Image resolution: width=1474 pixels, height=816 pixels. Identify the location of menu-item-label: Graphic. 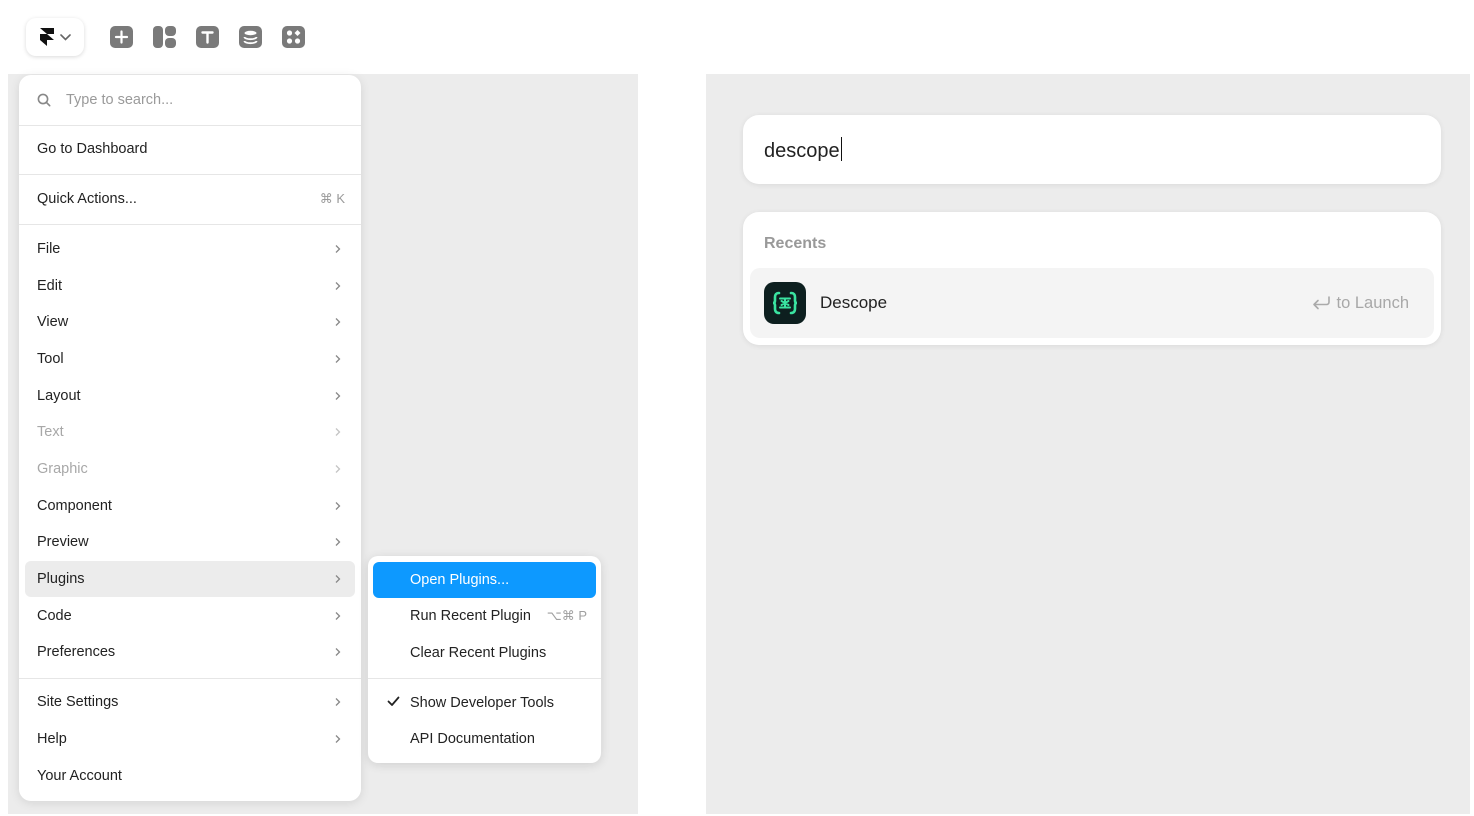
(62, 469).